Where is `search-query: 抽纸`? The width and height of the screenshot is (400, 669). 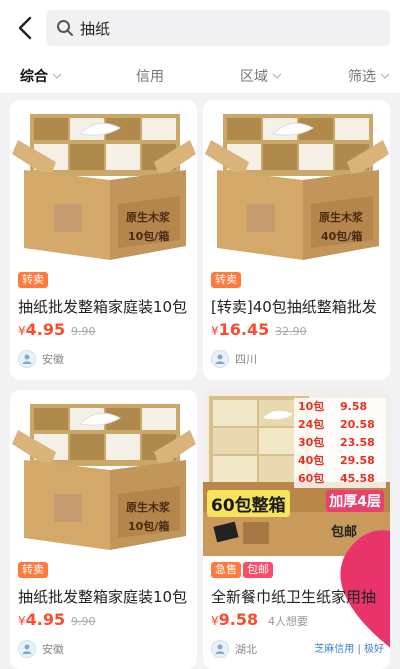
search-query: 抽纸 is located at coordinates (95, 28).